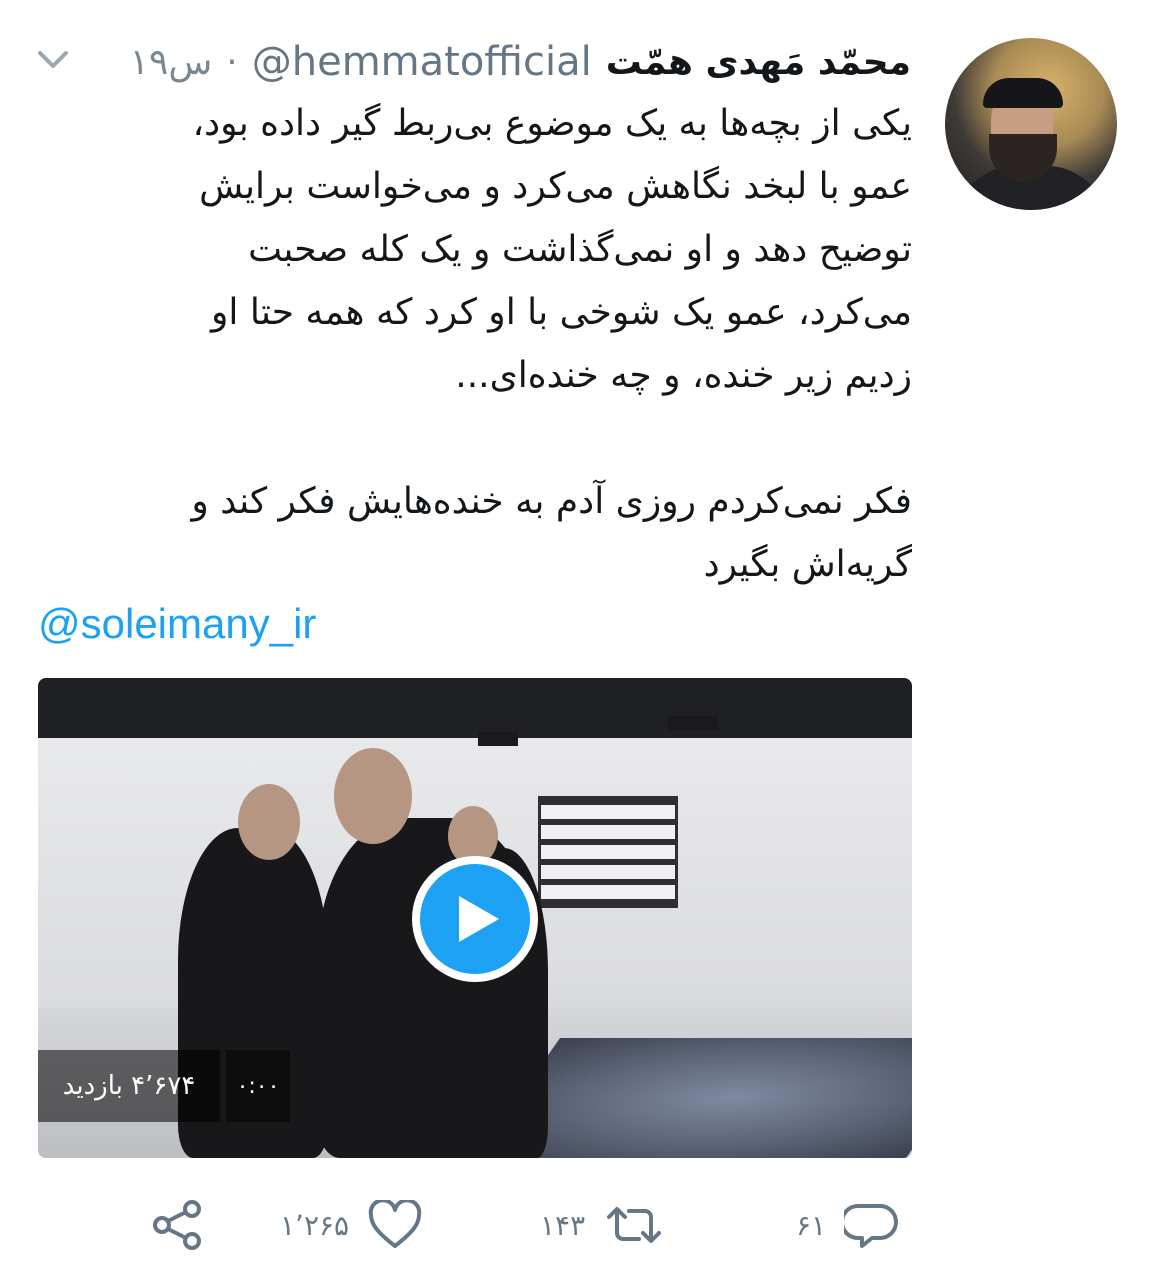 The width and height of the screenshot is (1155, 1280). Describe the element at coordinates (351, 1225) in the screenshot. I see `like-action: ۱٬۲۶۵` at that location.